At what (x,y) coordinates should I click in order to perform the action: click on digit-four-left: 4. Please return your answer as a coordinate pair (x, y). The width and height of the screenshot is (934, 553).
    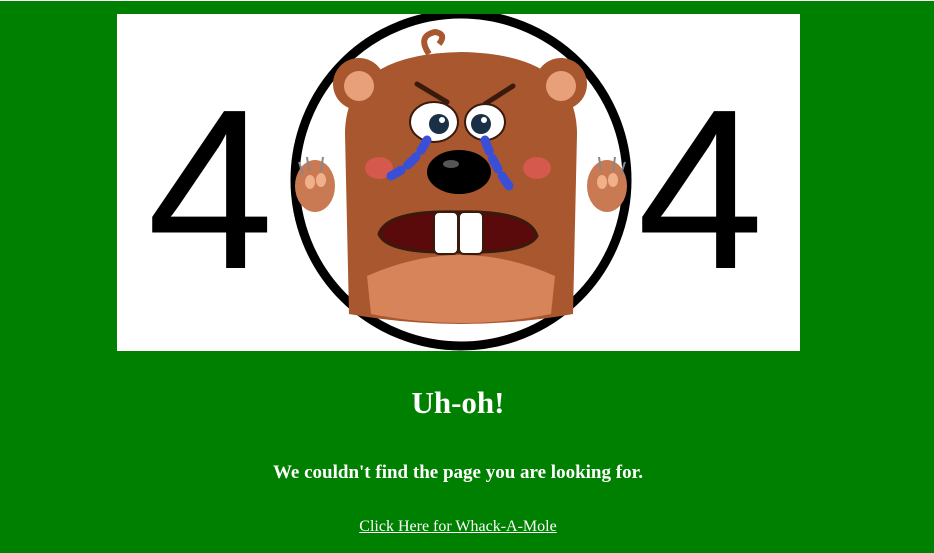
    Looking at the image, I should click on (210, 190).